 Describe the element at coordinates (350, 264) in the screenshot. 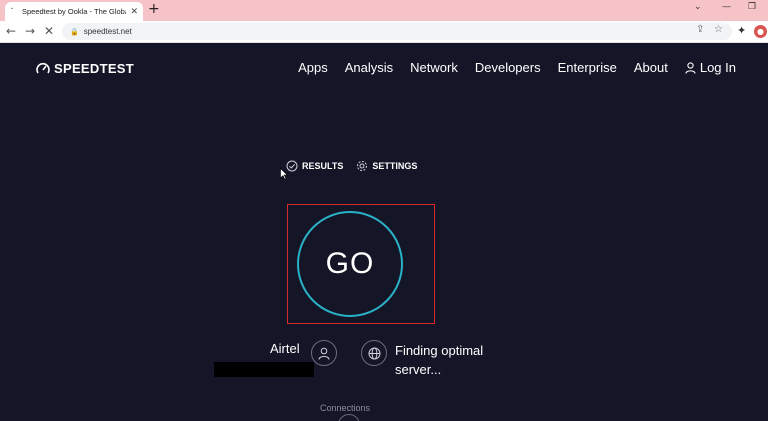

I see `go-button: GO` at that location.